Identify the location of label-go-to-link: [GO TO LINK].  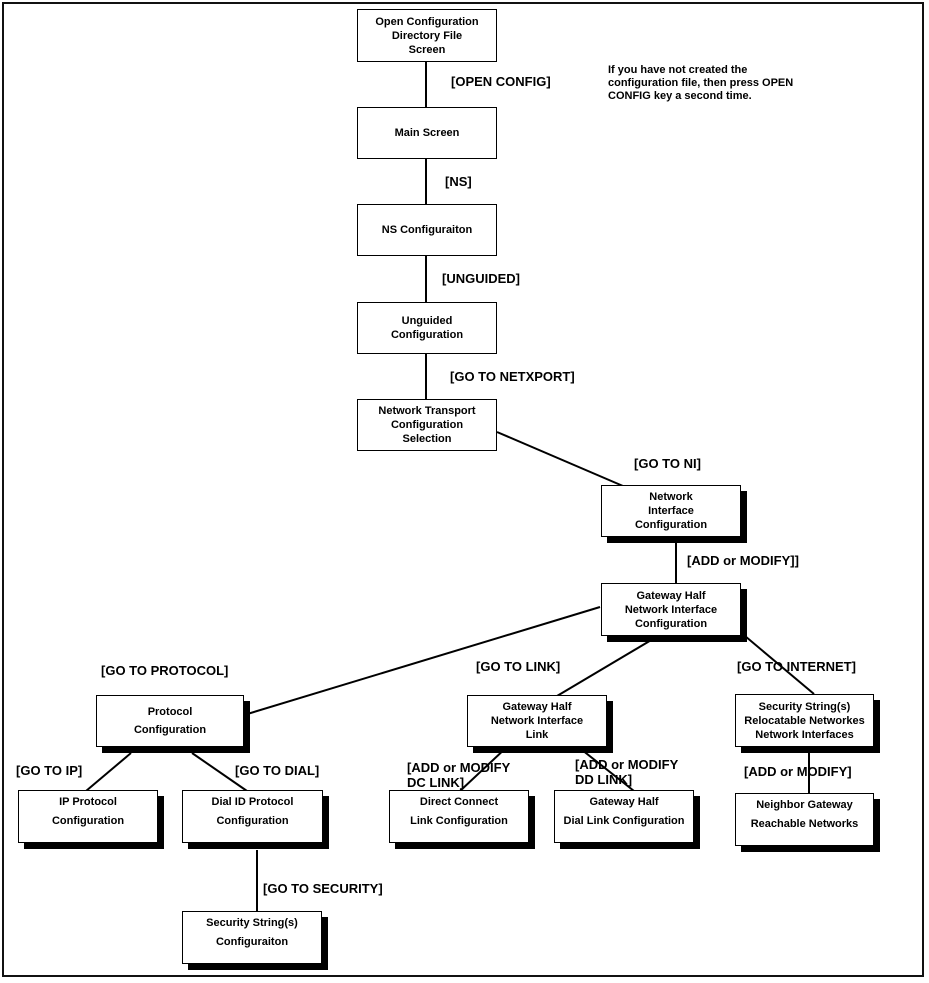
(518, 666).